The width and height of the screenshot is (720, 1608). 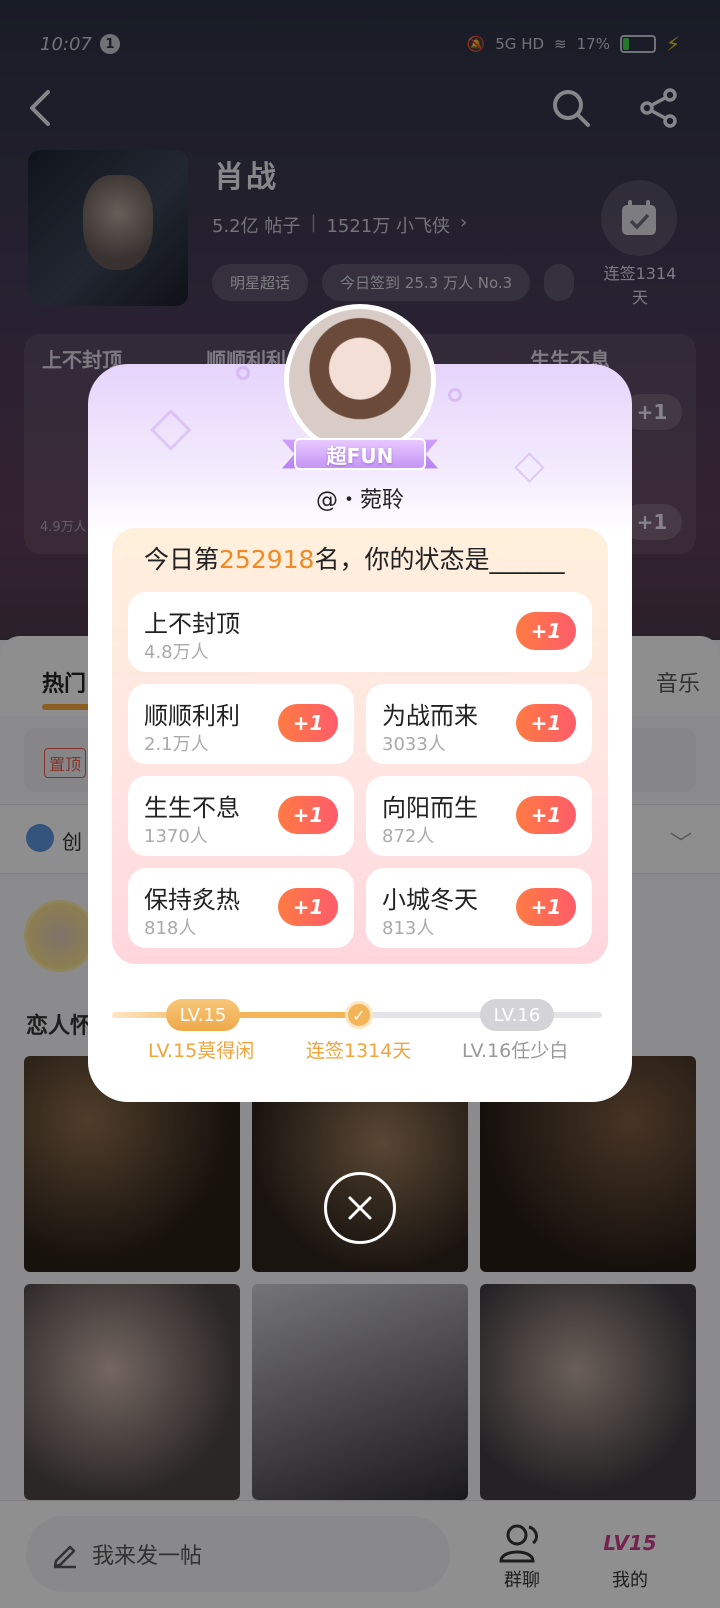 I want to click on option-count: 2.1万人, so click(x=176, y=744).